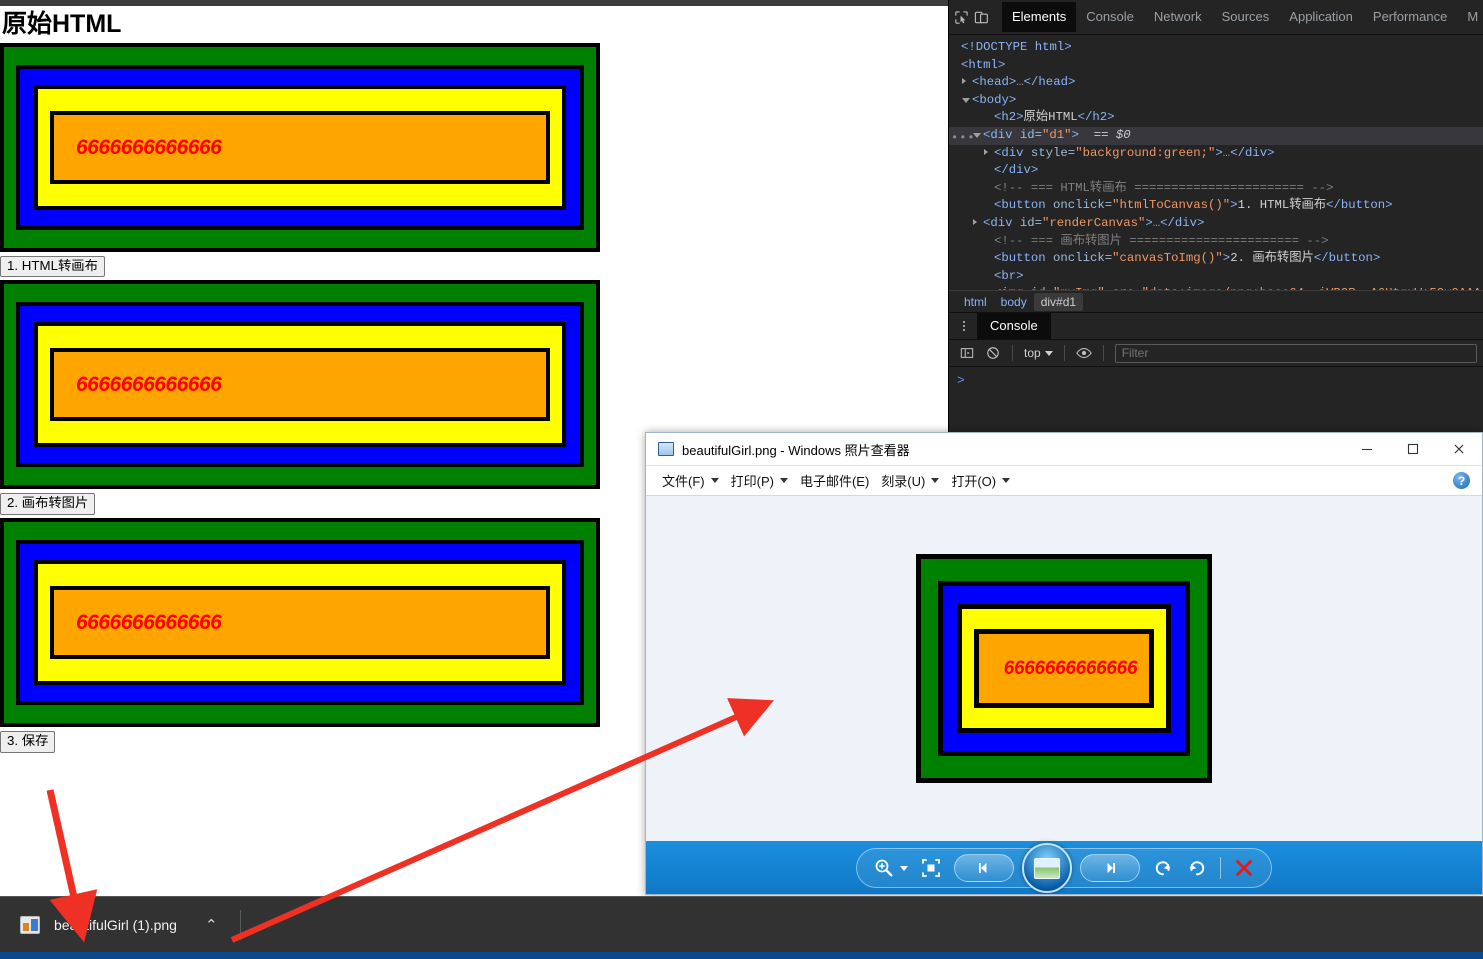 The width and height of the screenshot is (1483, 959). I want to click on canvas-to-image-button: 2. 画布转图片, so click(48, 504).